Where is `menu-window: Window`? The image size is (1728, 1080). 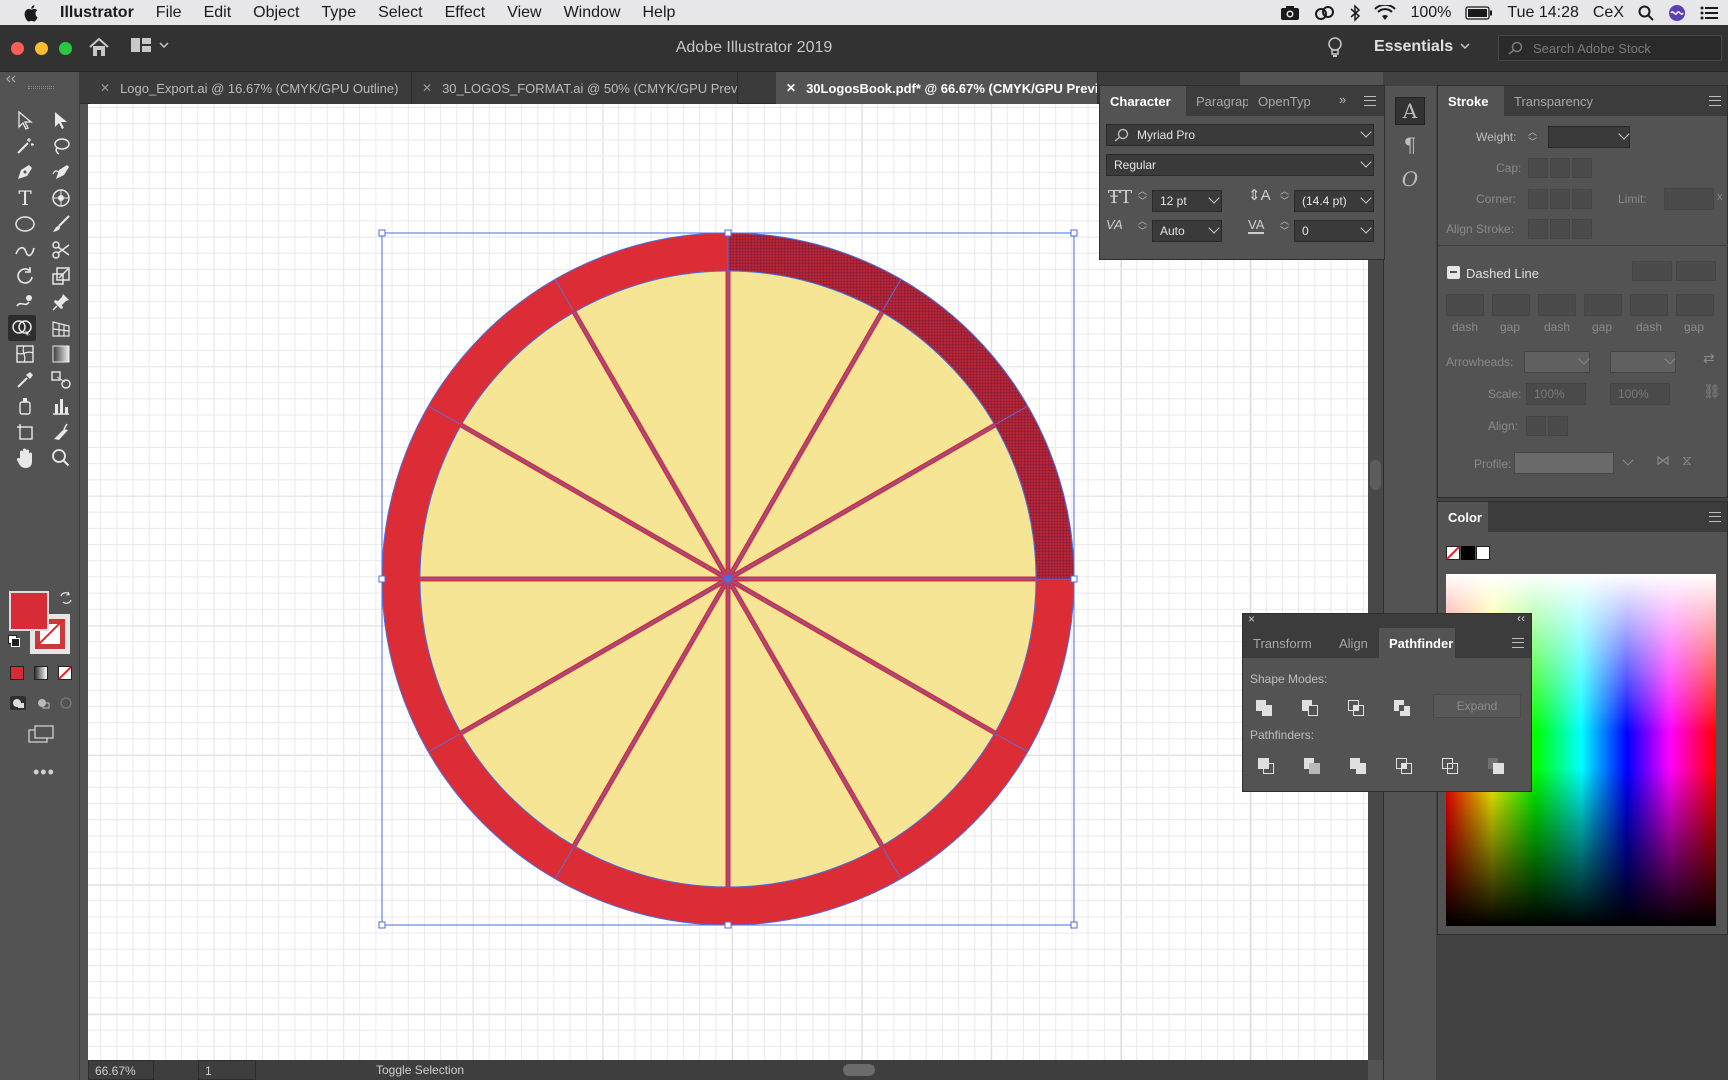
menu-window: Window is located at coordinates (592, 13).